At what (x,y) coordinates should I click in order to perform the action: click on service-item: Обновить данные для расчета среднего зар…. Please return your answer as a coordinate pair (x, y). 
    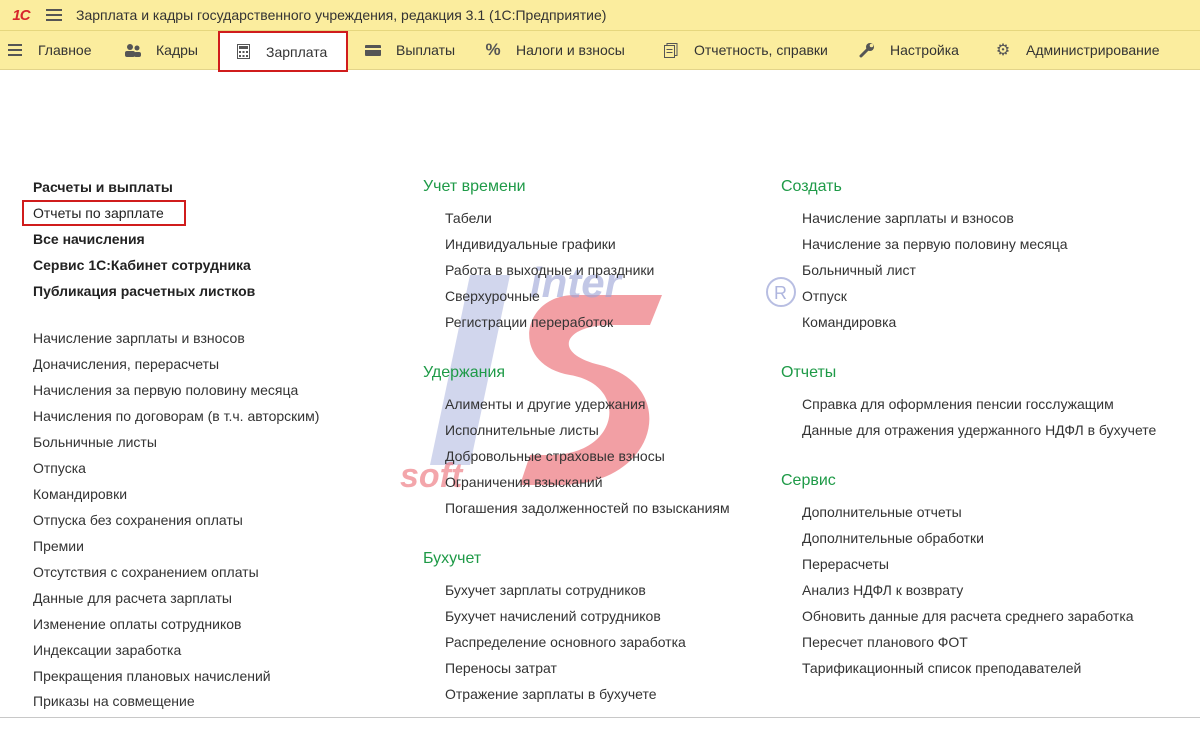
    Looking at the image, I should click on (968, 616).